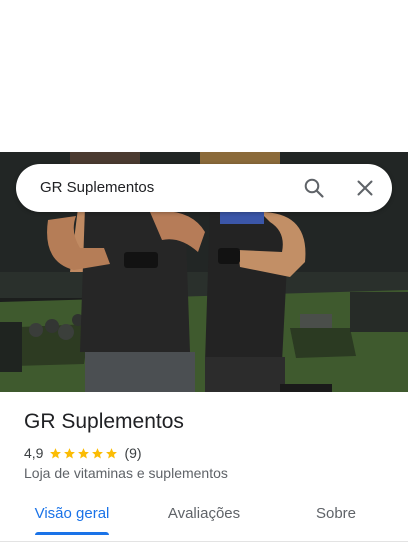 The width and height of the screenshot is (408, 544). I want to click on tab-bar: Visão geral Avaliações Sobre, so click(204, 515).